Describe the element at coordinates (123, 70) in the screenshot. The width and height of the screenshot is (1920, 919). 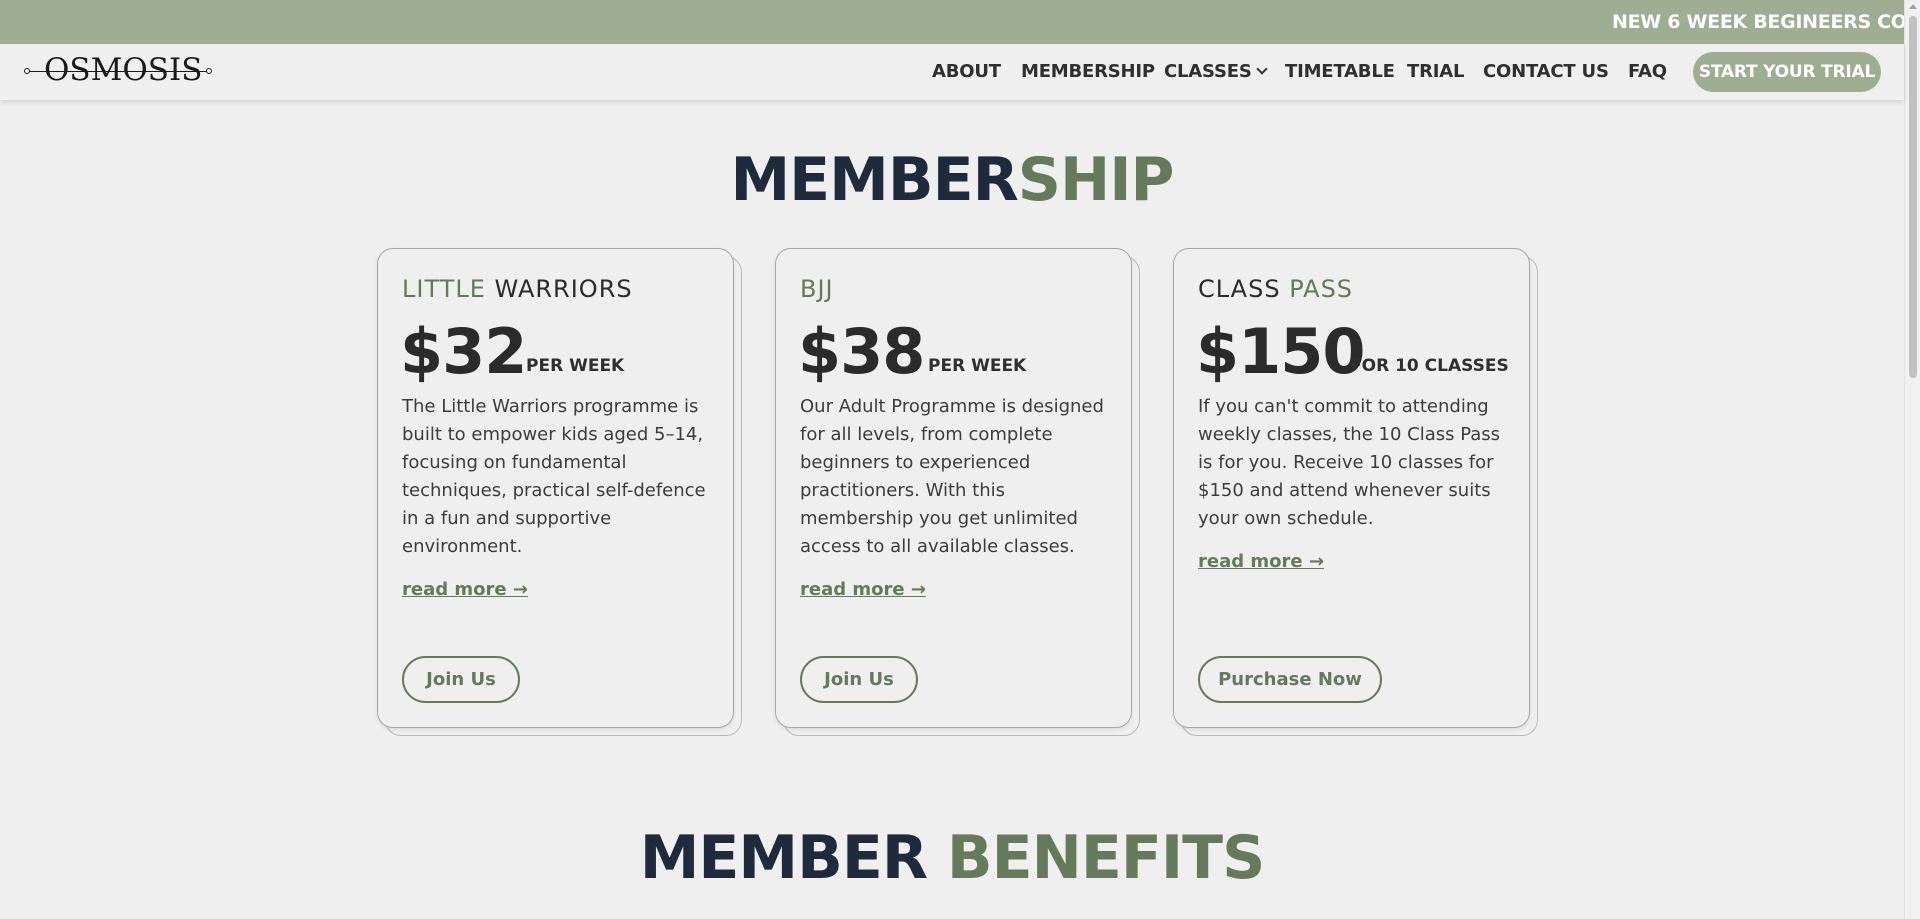
I see `logo-text: OSMOSIS` at that location.